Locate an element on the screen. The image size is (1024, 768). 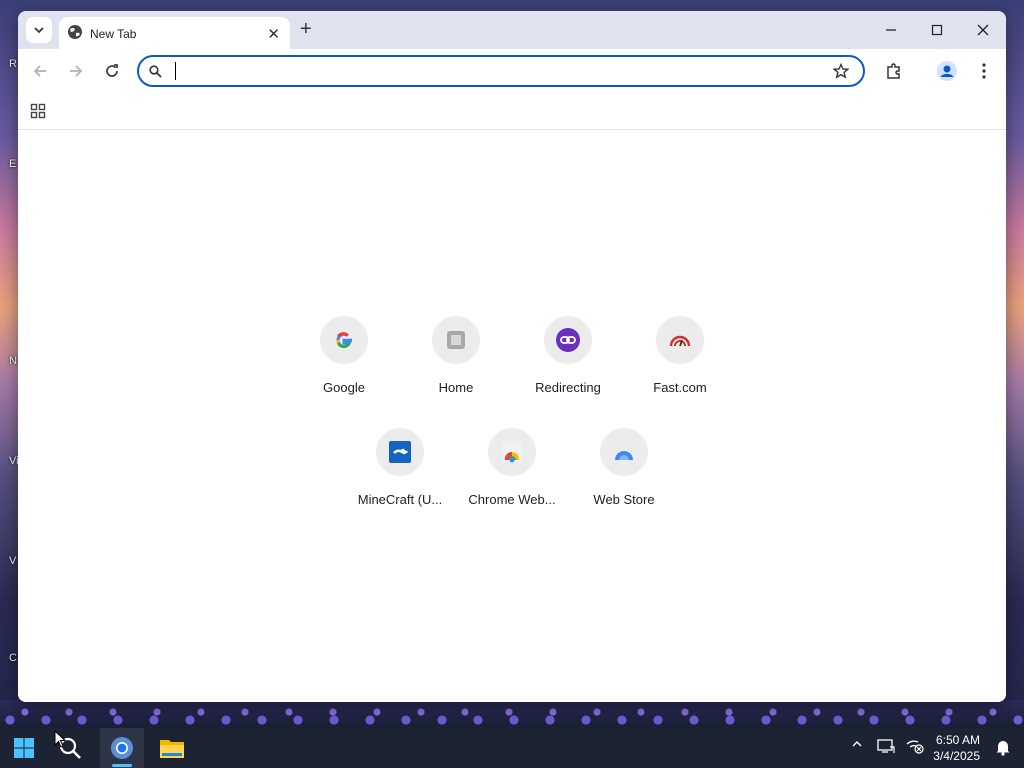
minimize-button is located at coordinates (891, 30).